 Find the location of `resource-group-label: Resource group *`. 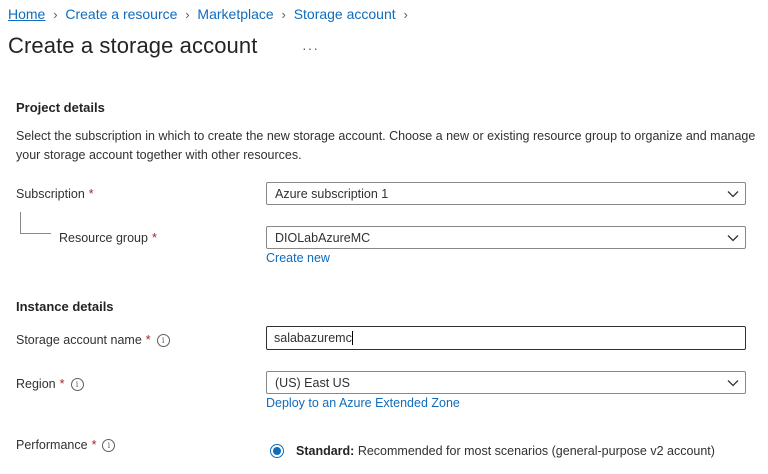

resource-group-label: Resource group * is located at coordinates (108, 238).